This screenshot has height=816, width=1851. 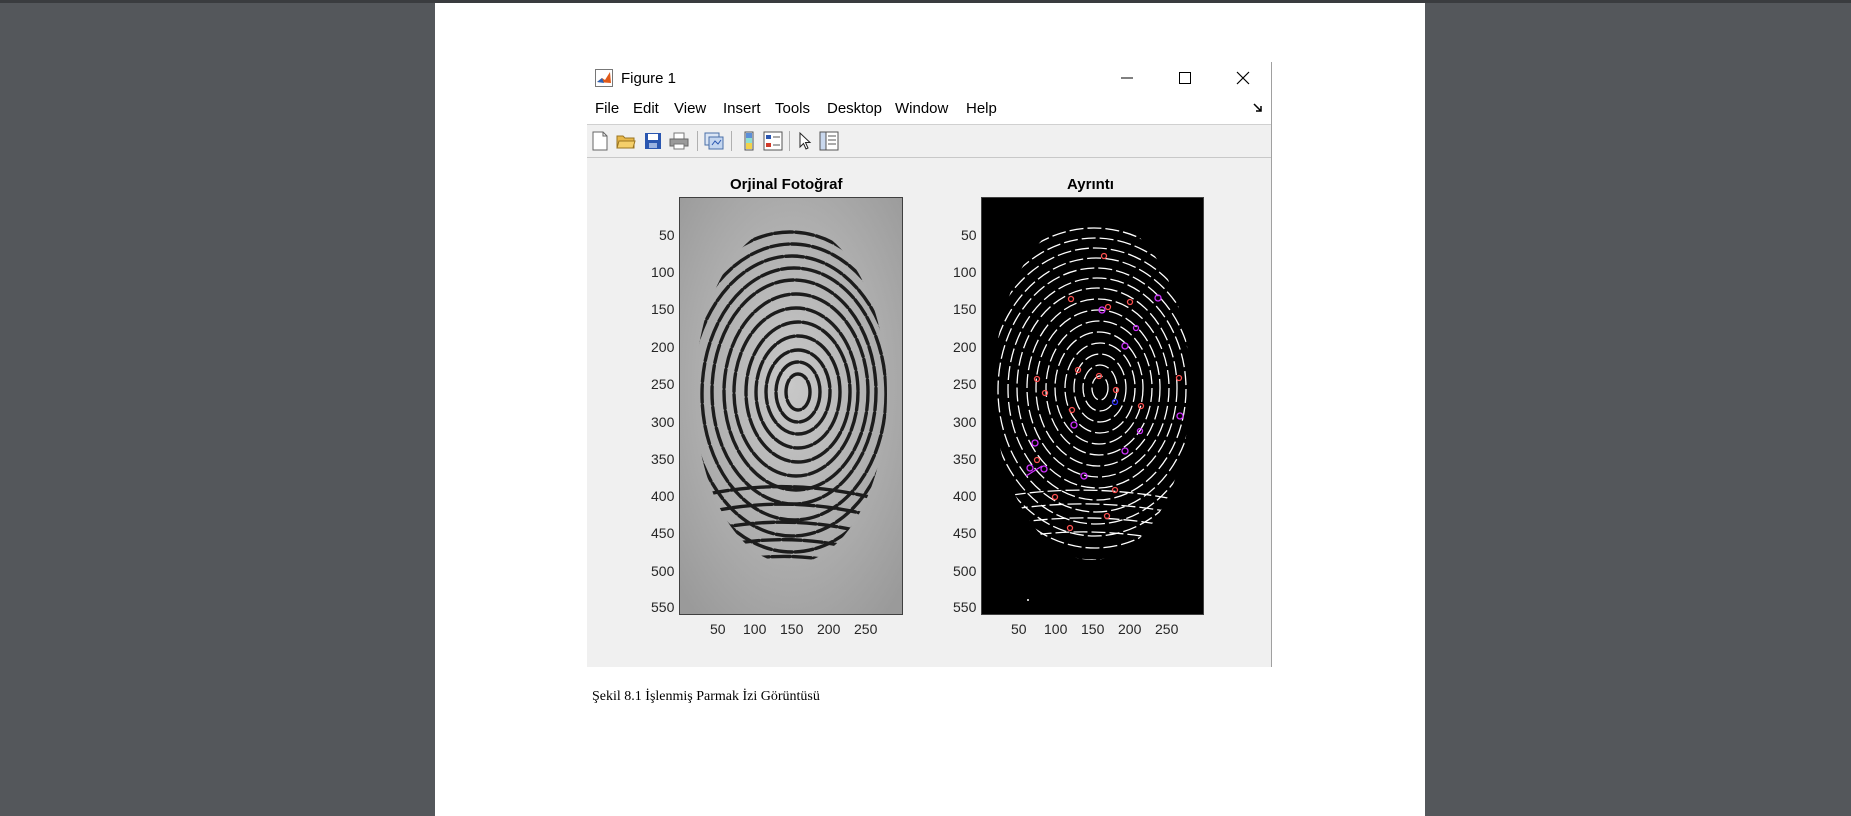 What do you see at coordinates (663, 533) in the screenshot?
I see `axes-1-ytick: 450` at bounding box center [663, 533].